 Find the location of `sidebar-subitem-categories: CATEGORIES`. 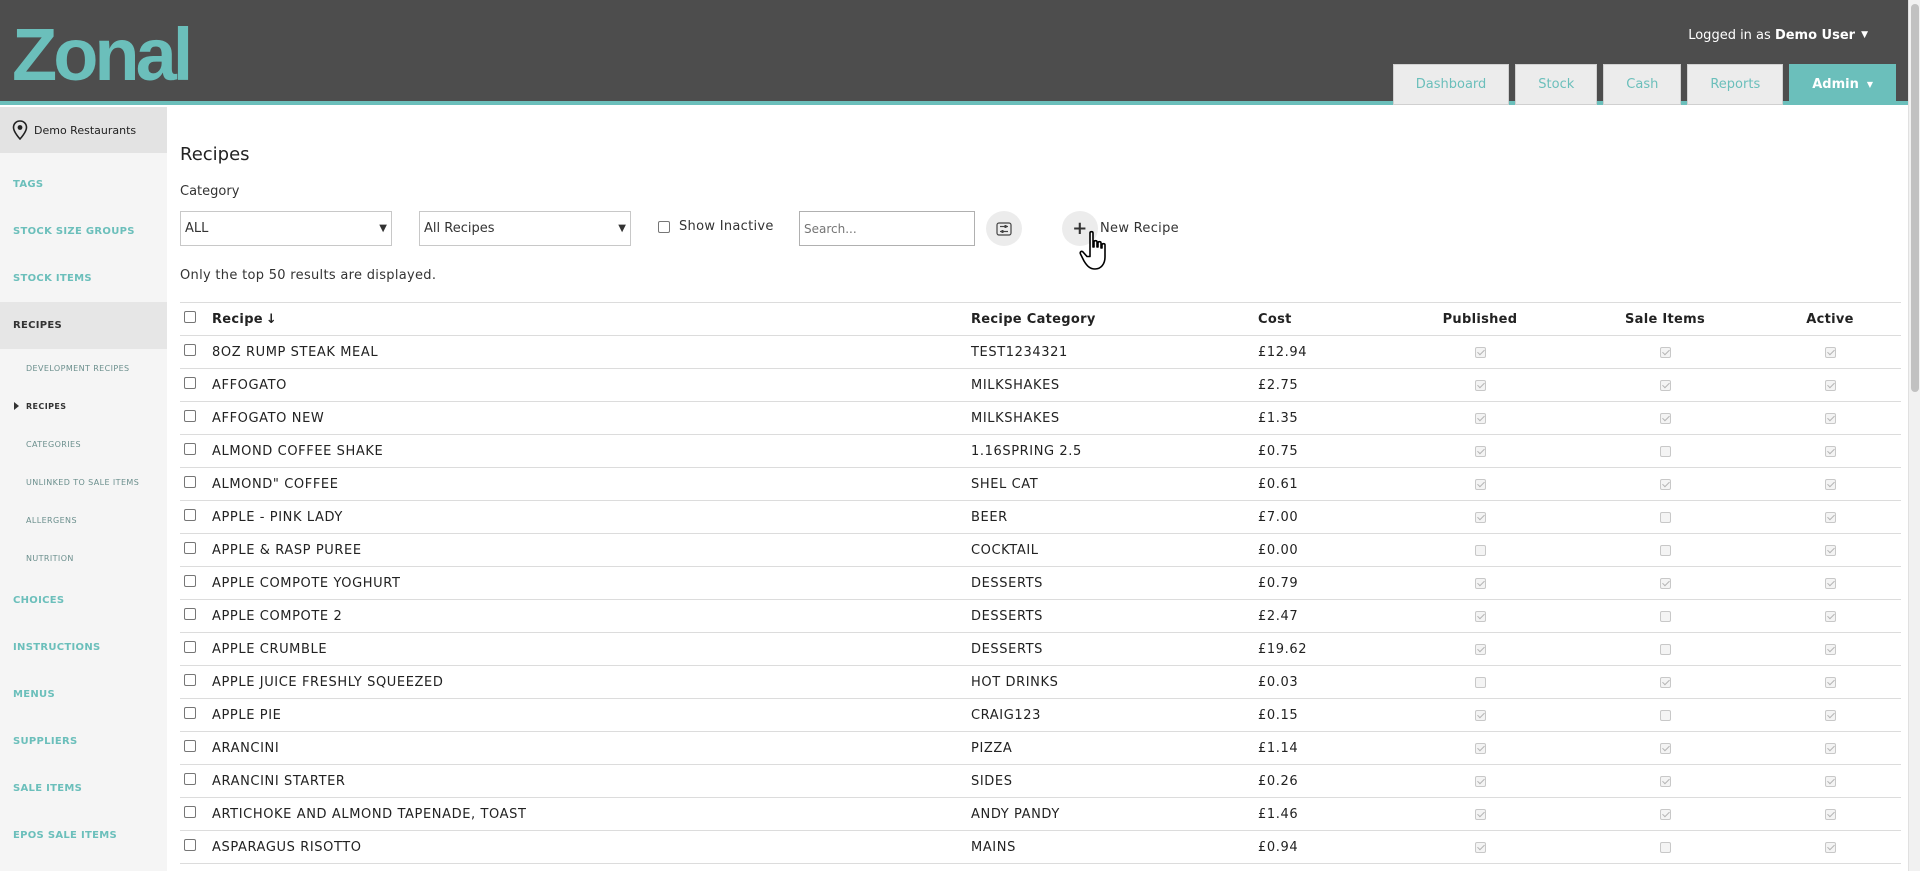

sidebar-subitem-categories: CATEGORIES is located at coordinates (83, 444).